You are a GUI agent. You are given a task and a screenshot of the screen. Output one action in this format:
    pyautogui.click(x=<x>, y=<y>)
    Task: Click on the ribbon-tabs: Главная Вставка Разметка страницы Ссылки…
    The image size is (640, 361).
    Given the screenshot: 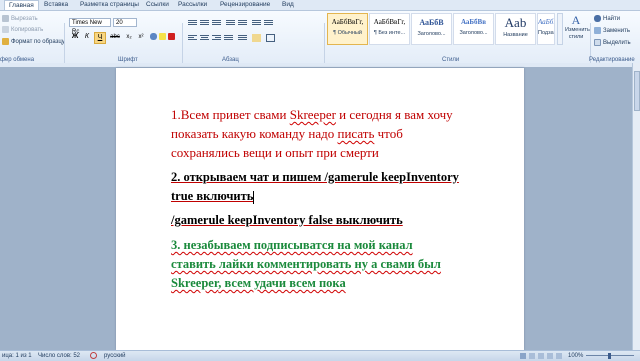 What is the action you would take?
    pyautogui.click(x=320, y=5)
    